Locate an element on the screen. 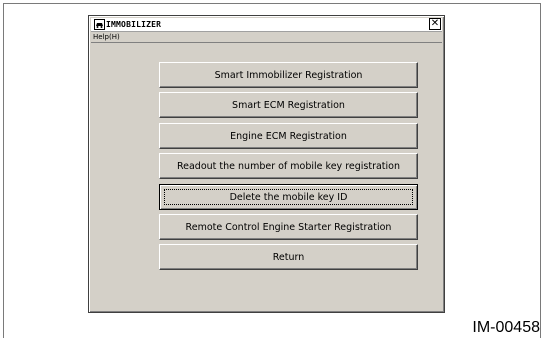 This screenshot has width=546, height=341. title-bar: IMMOBILIZER ✕ is located at coordinates (266, 25).